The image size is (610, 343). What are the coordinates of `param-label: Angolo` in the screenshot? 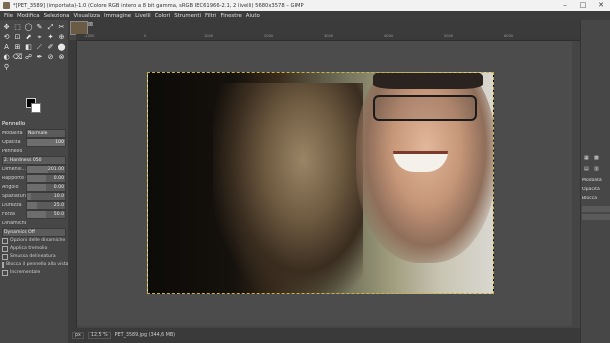 It's located at (10, 187).